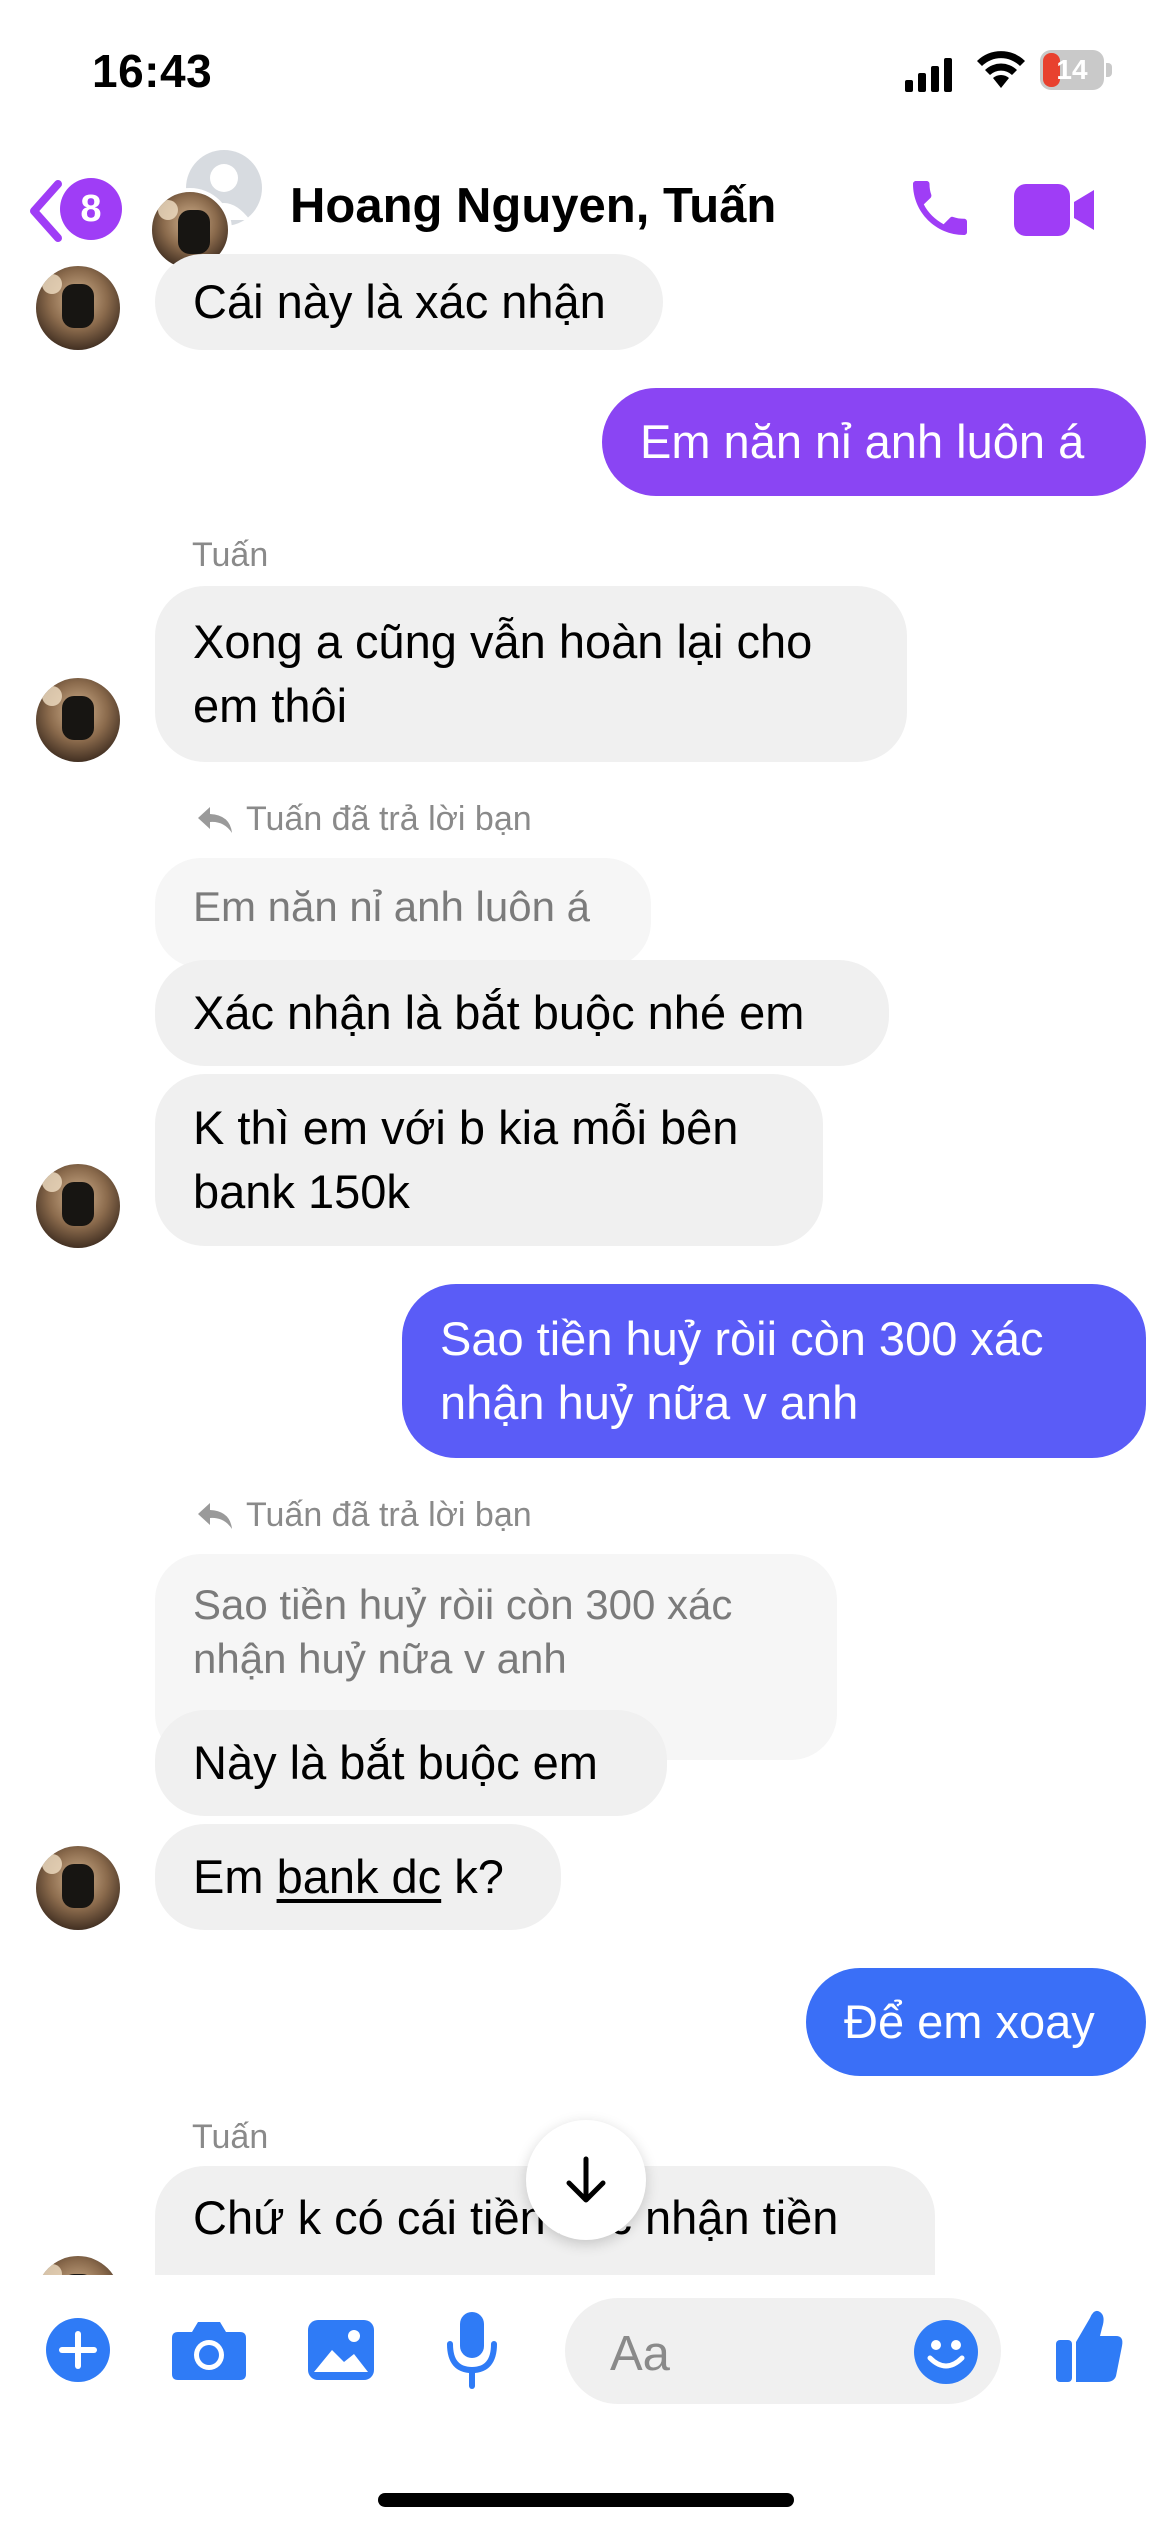  Describe the element at coordinates (640, 2354) in the screenshot. I see `message-input-placeholder: Aa` at that location.